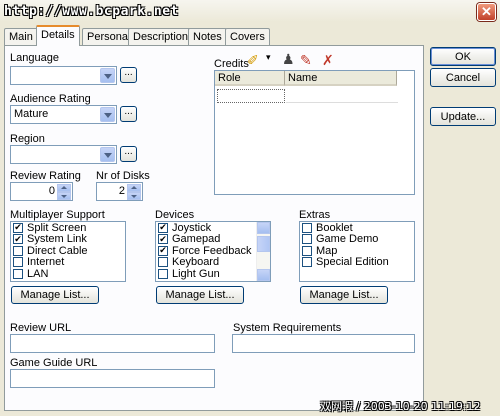  Describe the element at coordinates (31, 114) in the screenshot. I see `audience-rating-value: Mature` at that location.